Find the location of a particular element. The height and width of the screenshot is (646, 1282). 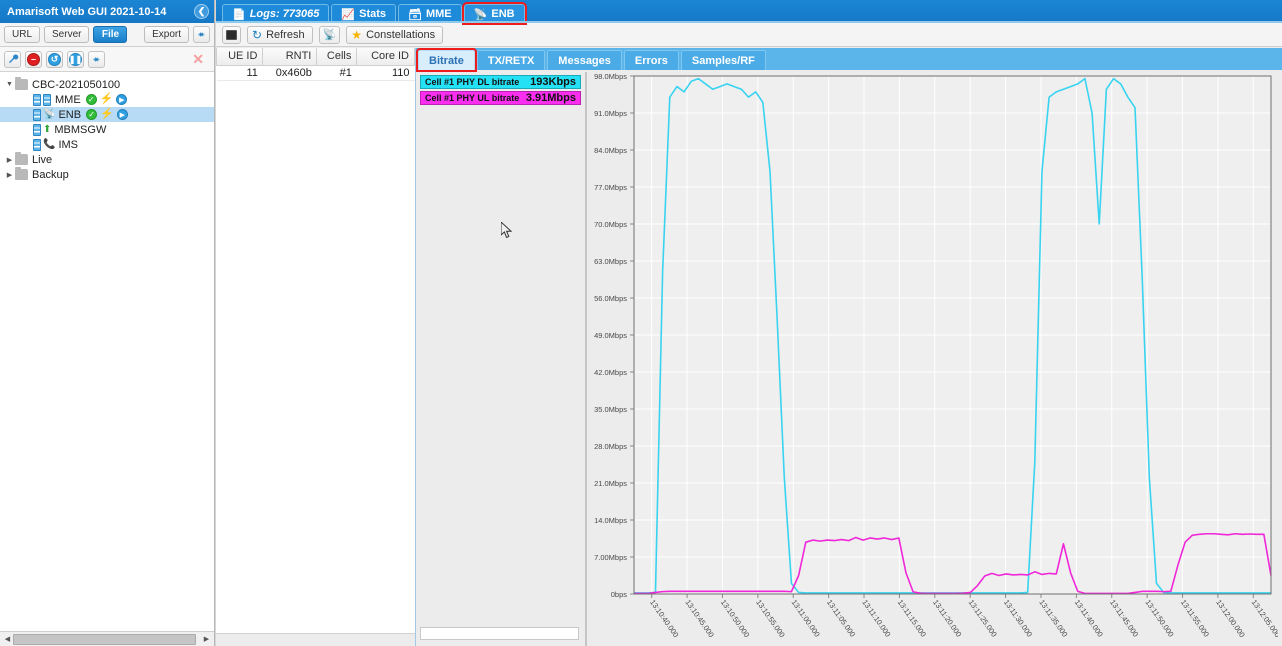

tree-item-label: Backup is located at coordinates (50, 174).